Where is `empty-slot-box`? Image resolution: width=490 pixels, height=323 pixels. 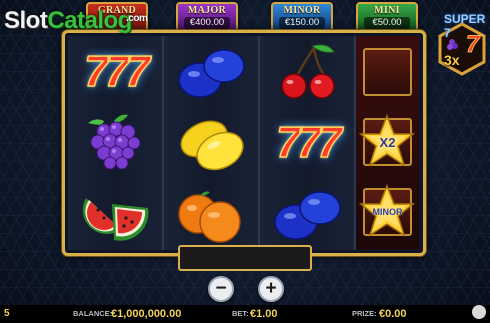
empty-slot-box is located at coordinates (387, 72).